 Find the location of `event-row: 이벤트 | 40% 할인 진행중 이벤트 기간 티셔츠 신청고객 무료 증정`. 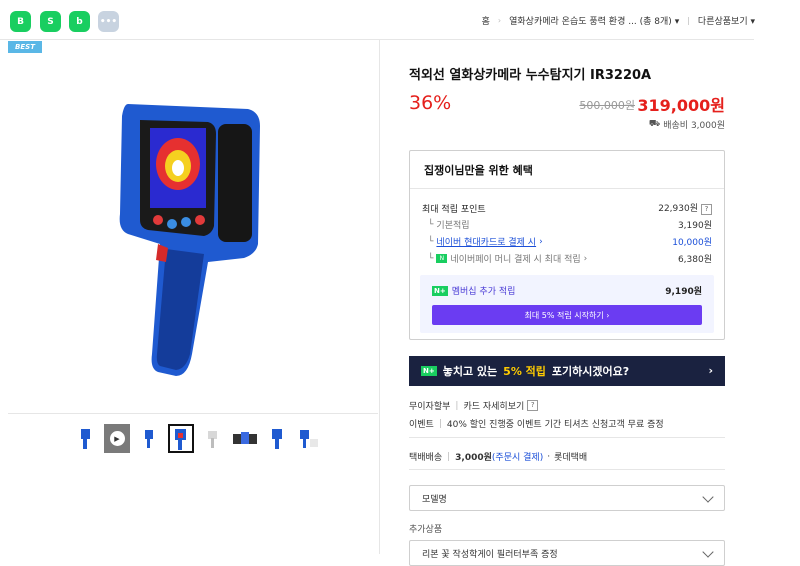

event-row: 이벤트 | 40% 할인 진행중 이벤트 기간 티셔츠 신청고객 무료 증정 is located at coordinates (536, 424).